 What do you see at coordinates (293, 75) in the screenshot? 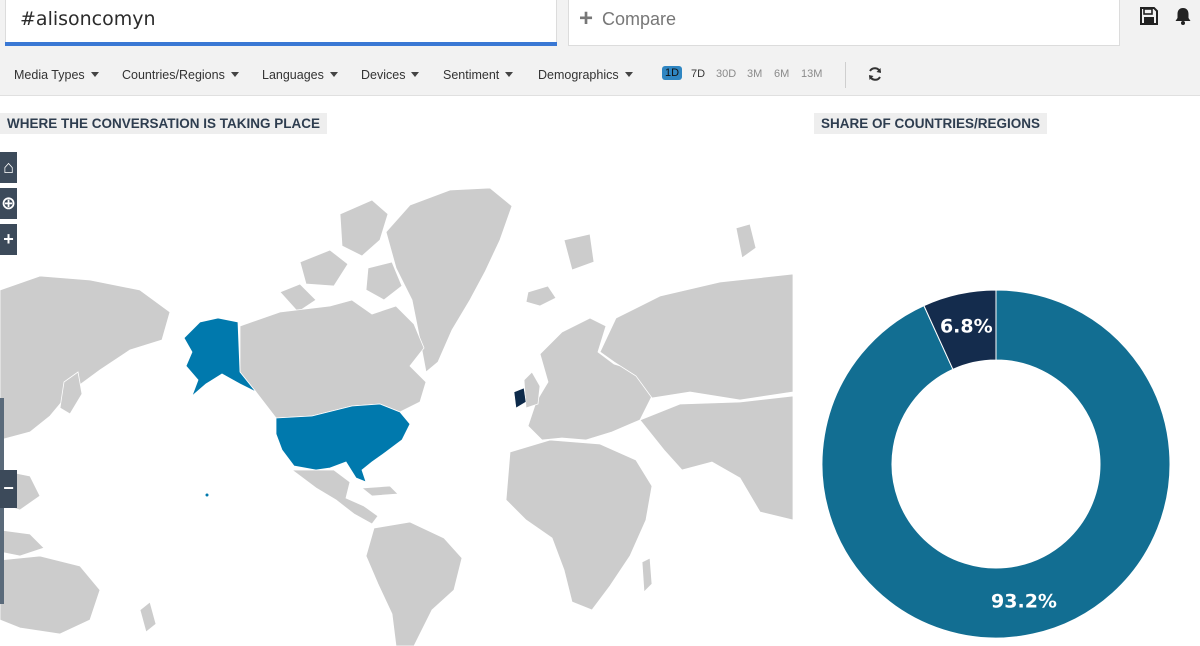
I see `filter-label: Languages` at bounding box center [293, 75].